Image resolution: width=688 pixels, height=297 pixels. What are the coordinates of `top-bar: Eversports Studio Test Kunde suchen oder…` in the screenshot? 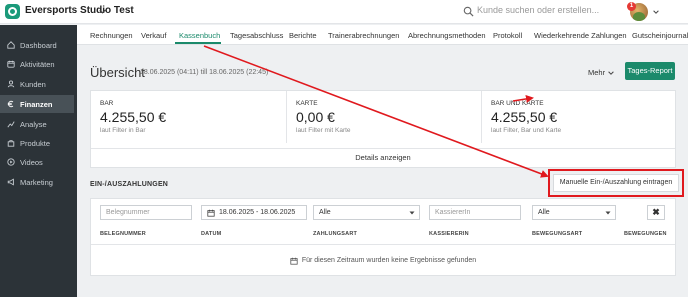 It's located at (344, 12).